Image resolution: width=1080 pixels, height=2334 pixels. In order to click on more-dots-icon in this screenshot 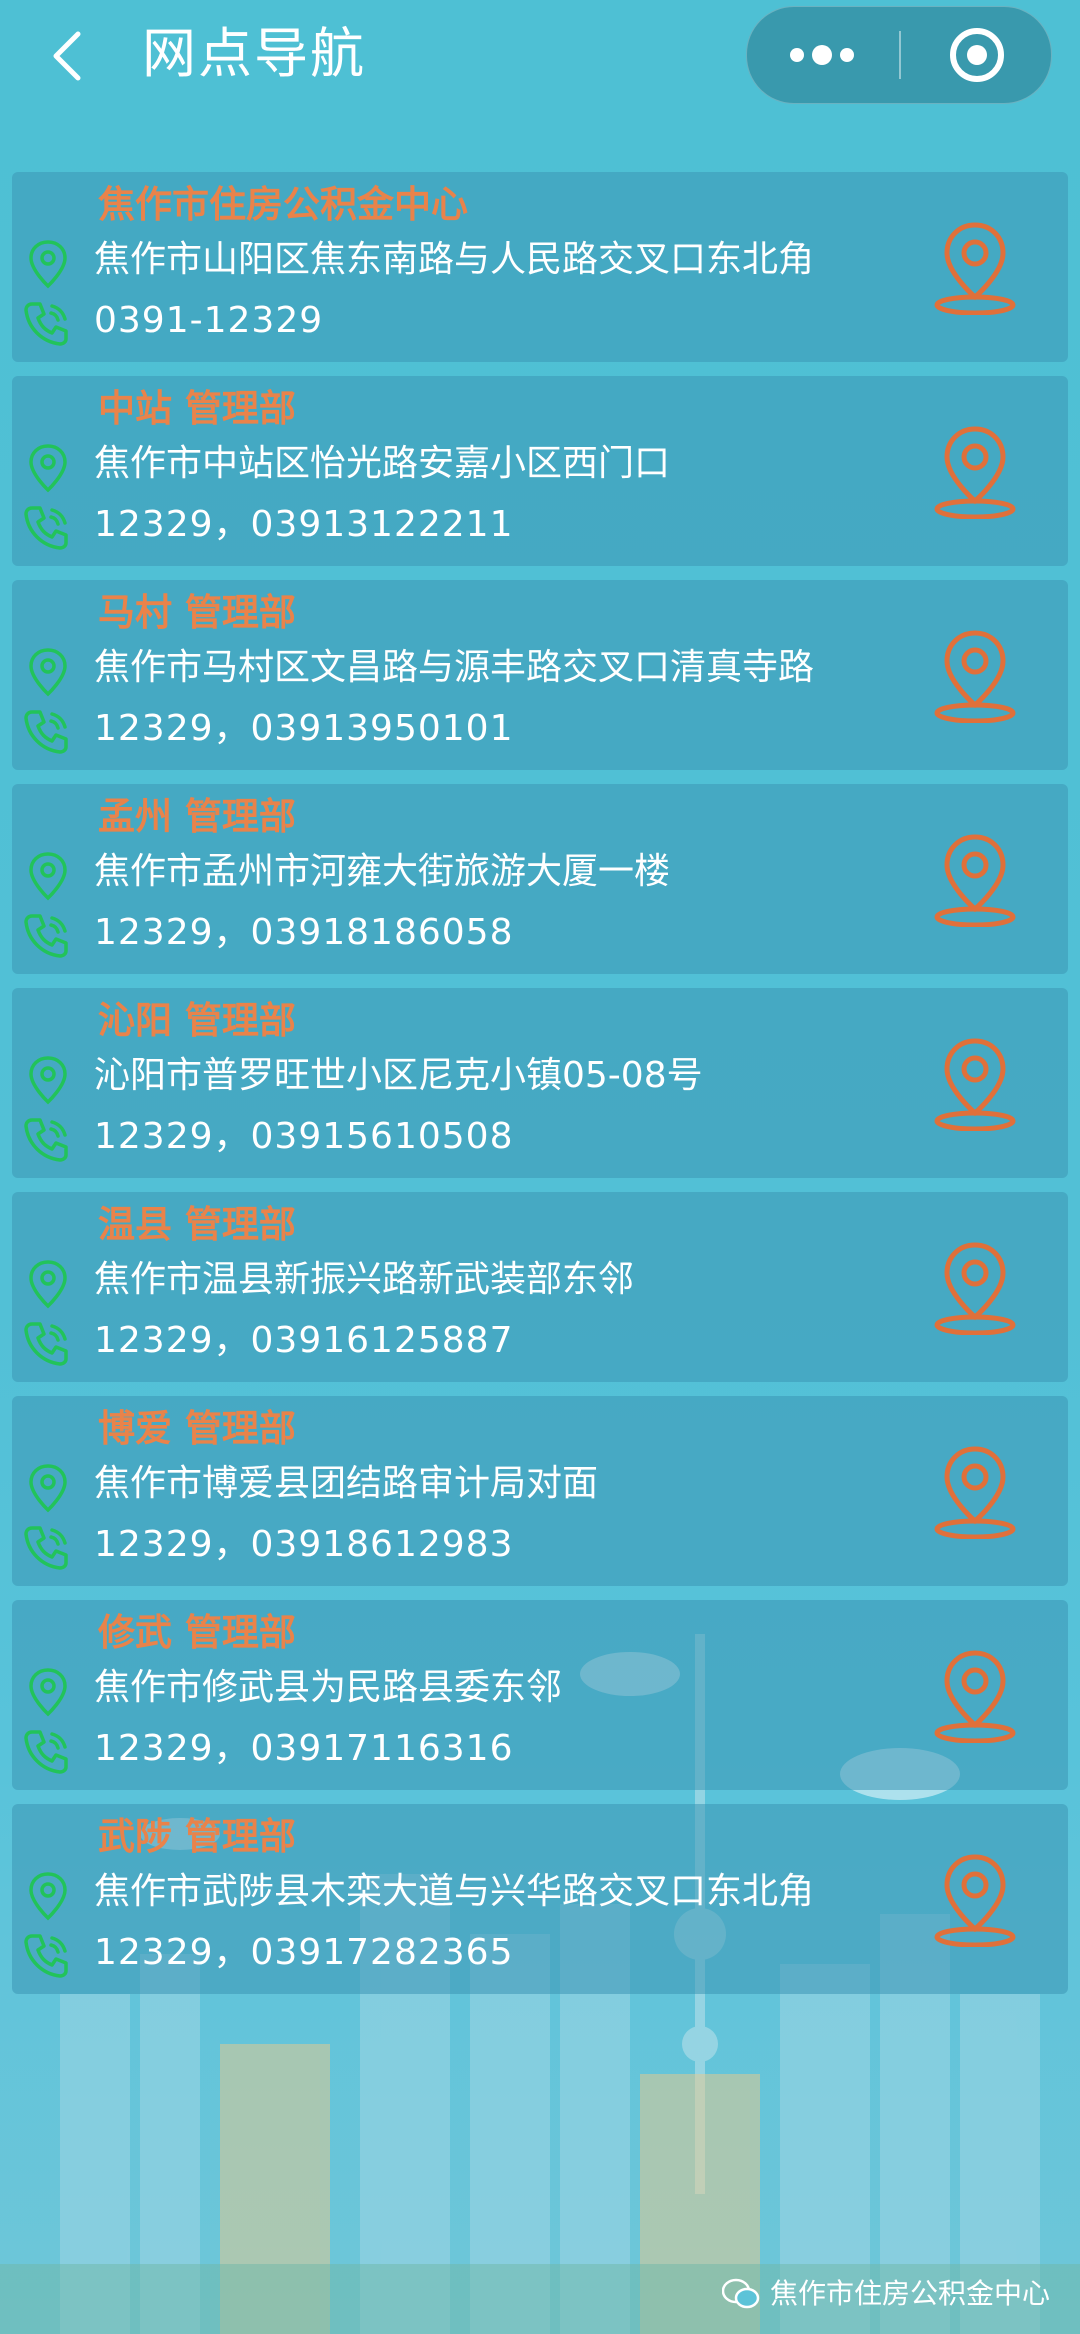, I will do `click(822, 55)`.